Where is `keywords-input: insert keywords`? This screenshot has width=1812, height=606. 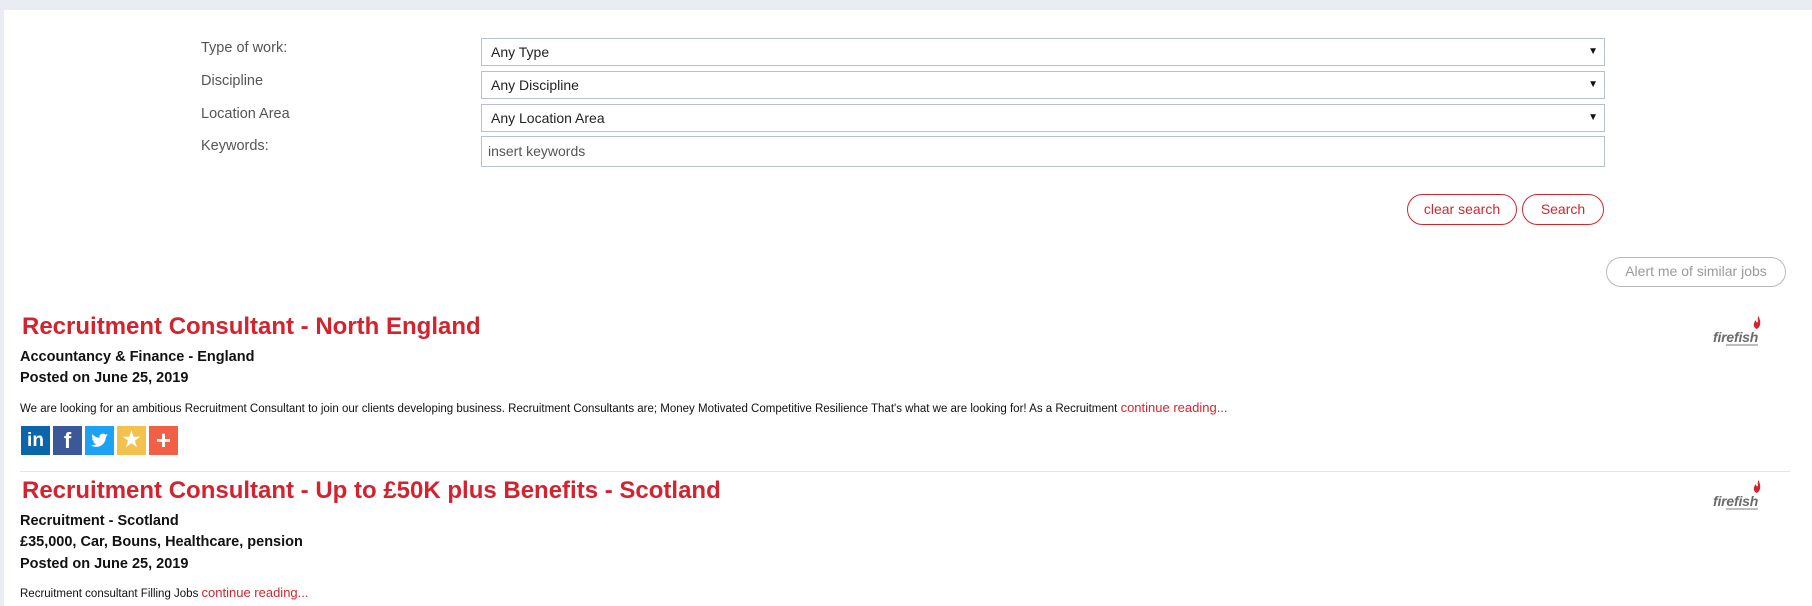
keywords-input: insert keywords is located at coordinates (1043, 151).